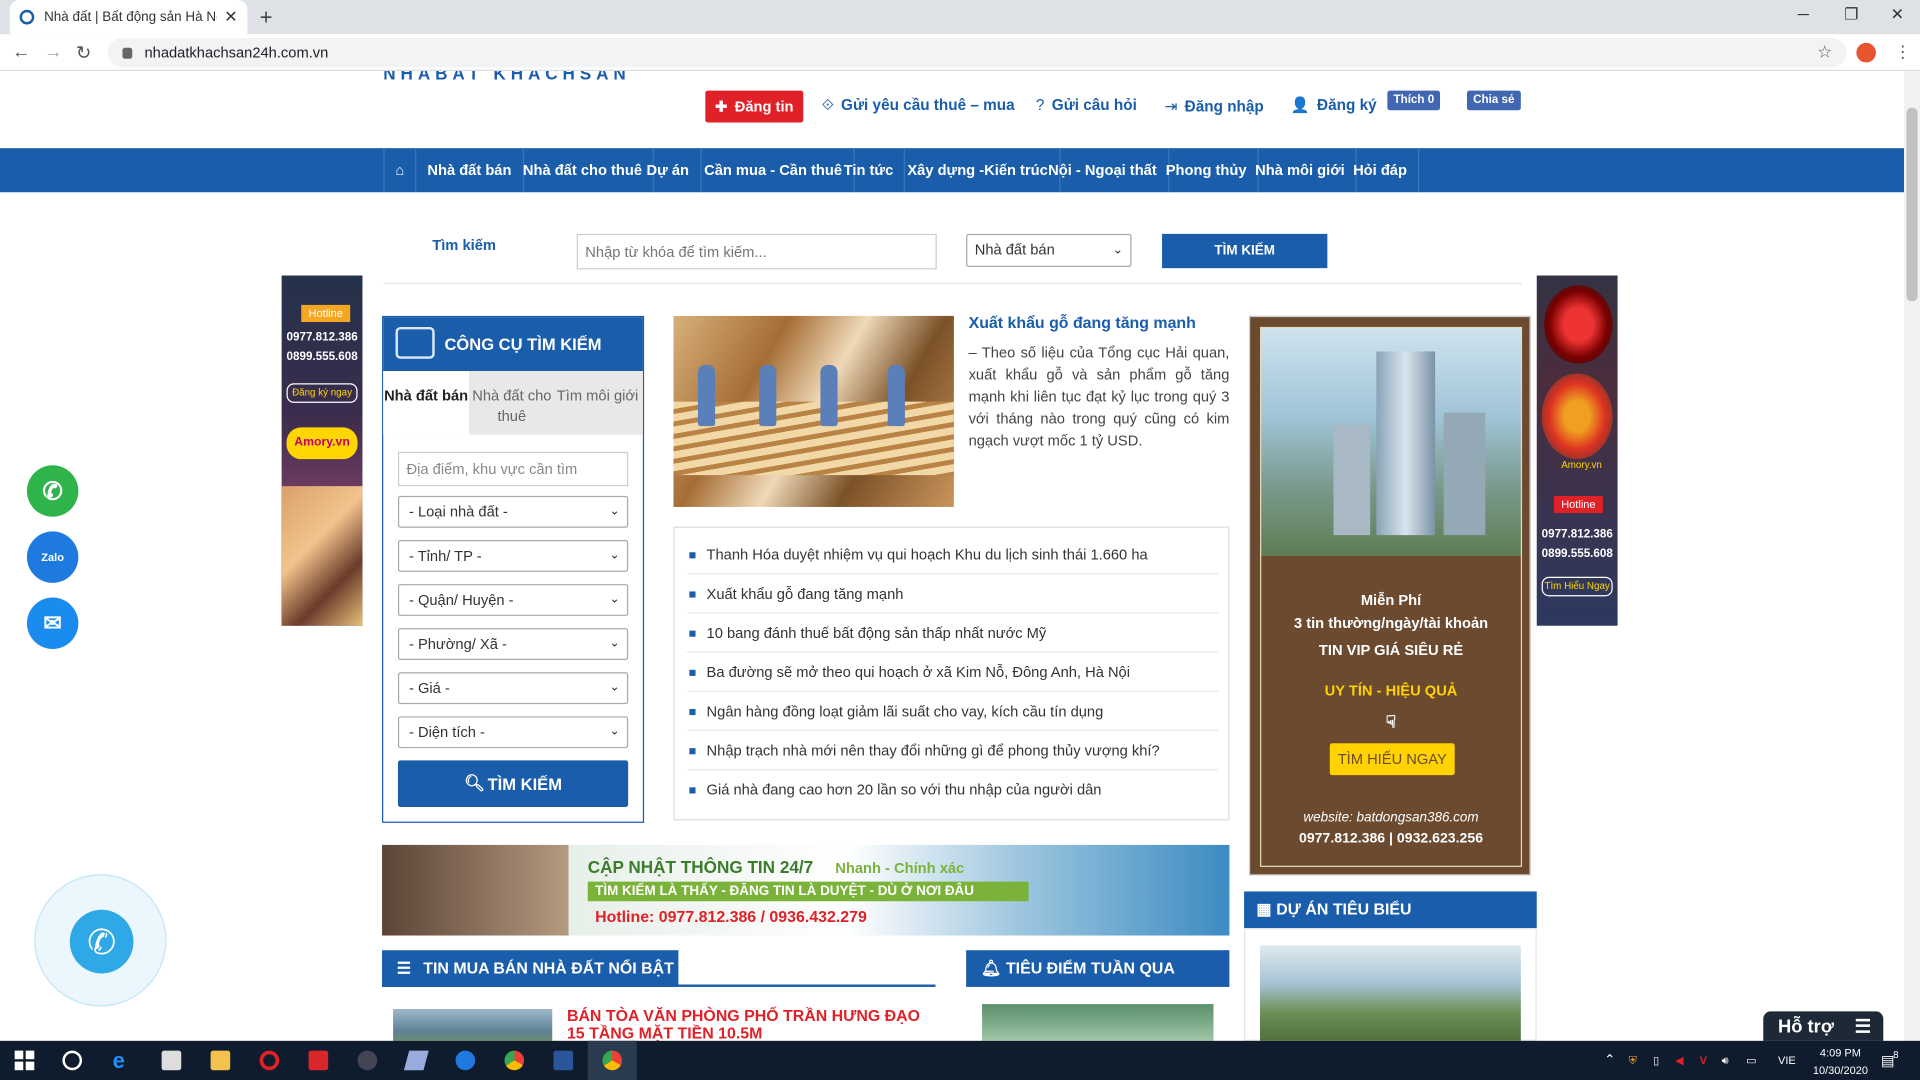 Image resolution: width=1920 pixels, height=1080 pixels. What do you see at coordinates (52, 491) in the screenshot?
I see `phone-call-icon: ✆` at bounding box center [52, 491].